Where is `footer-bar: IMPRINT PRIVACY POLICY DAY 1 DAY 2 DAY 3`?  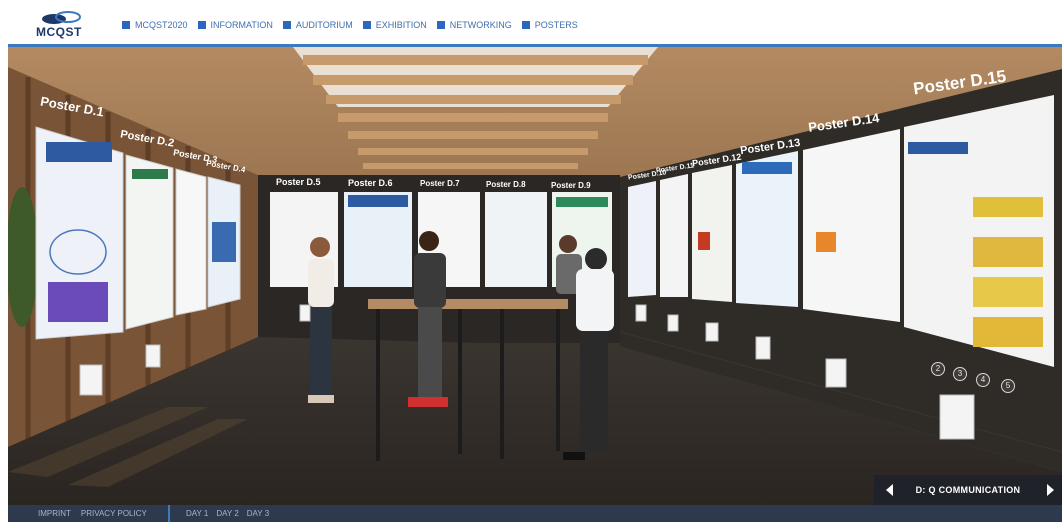 footer-bar: IMPRINT PRIVACY POLICY DAY 1 DAY 2 DAY 3 is located at coordinates (535, 513).